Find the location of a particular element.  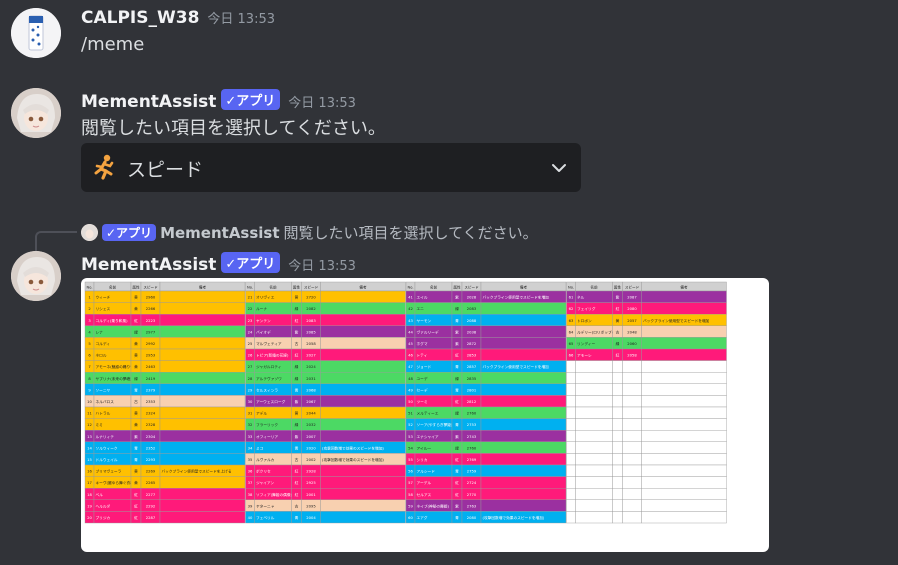

table-cell: ブリジカ is located at coordinates (103, 517).